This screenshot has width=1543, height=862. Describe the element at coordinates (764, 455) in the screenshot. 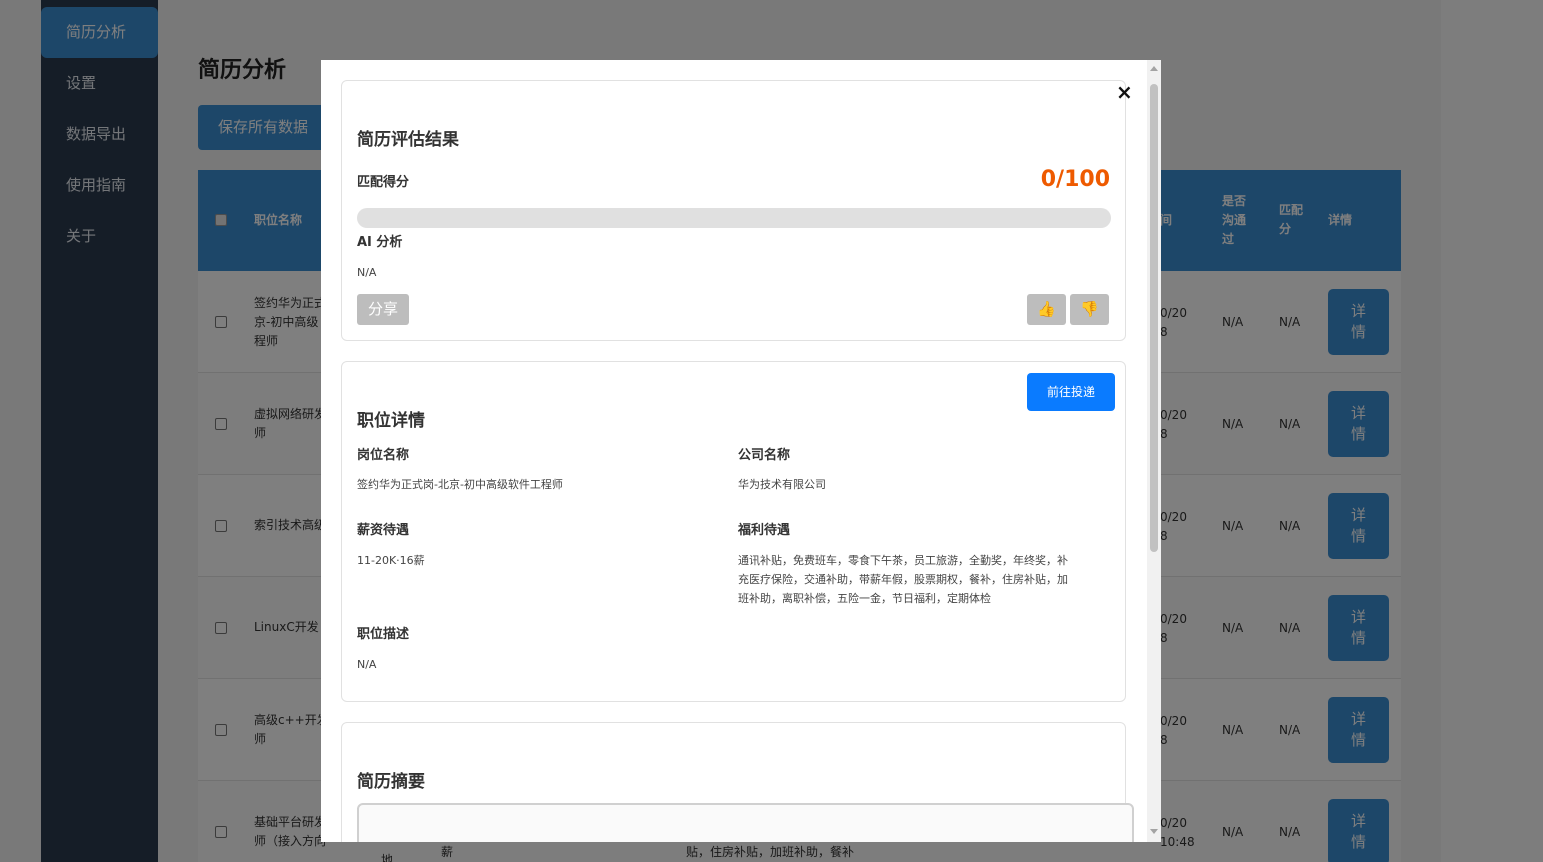

I see `company-label: 公司名称` at that location.